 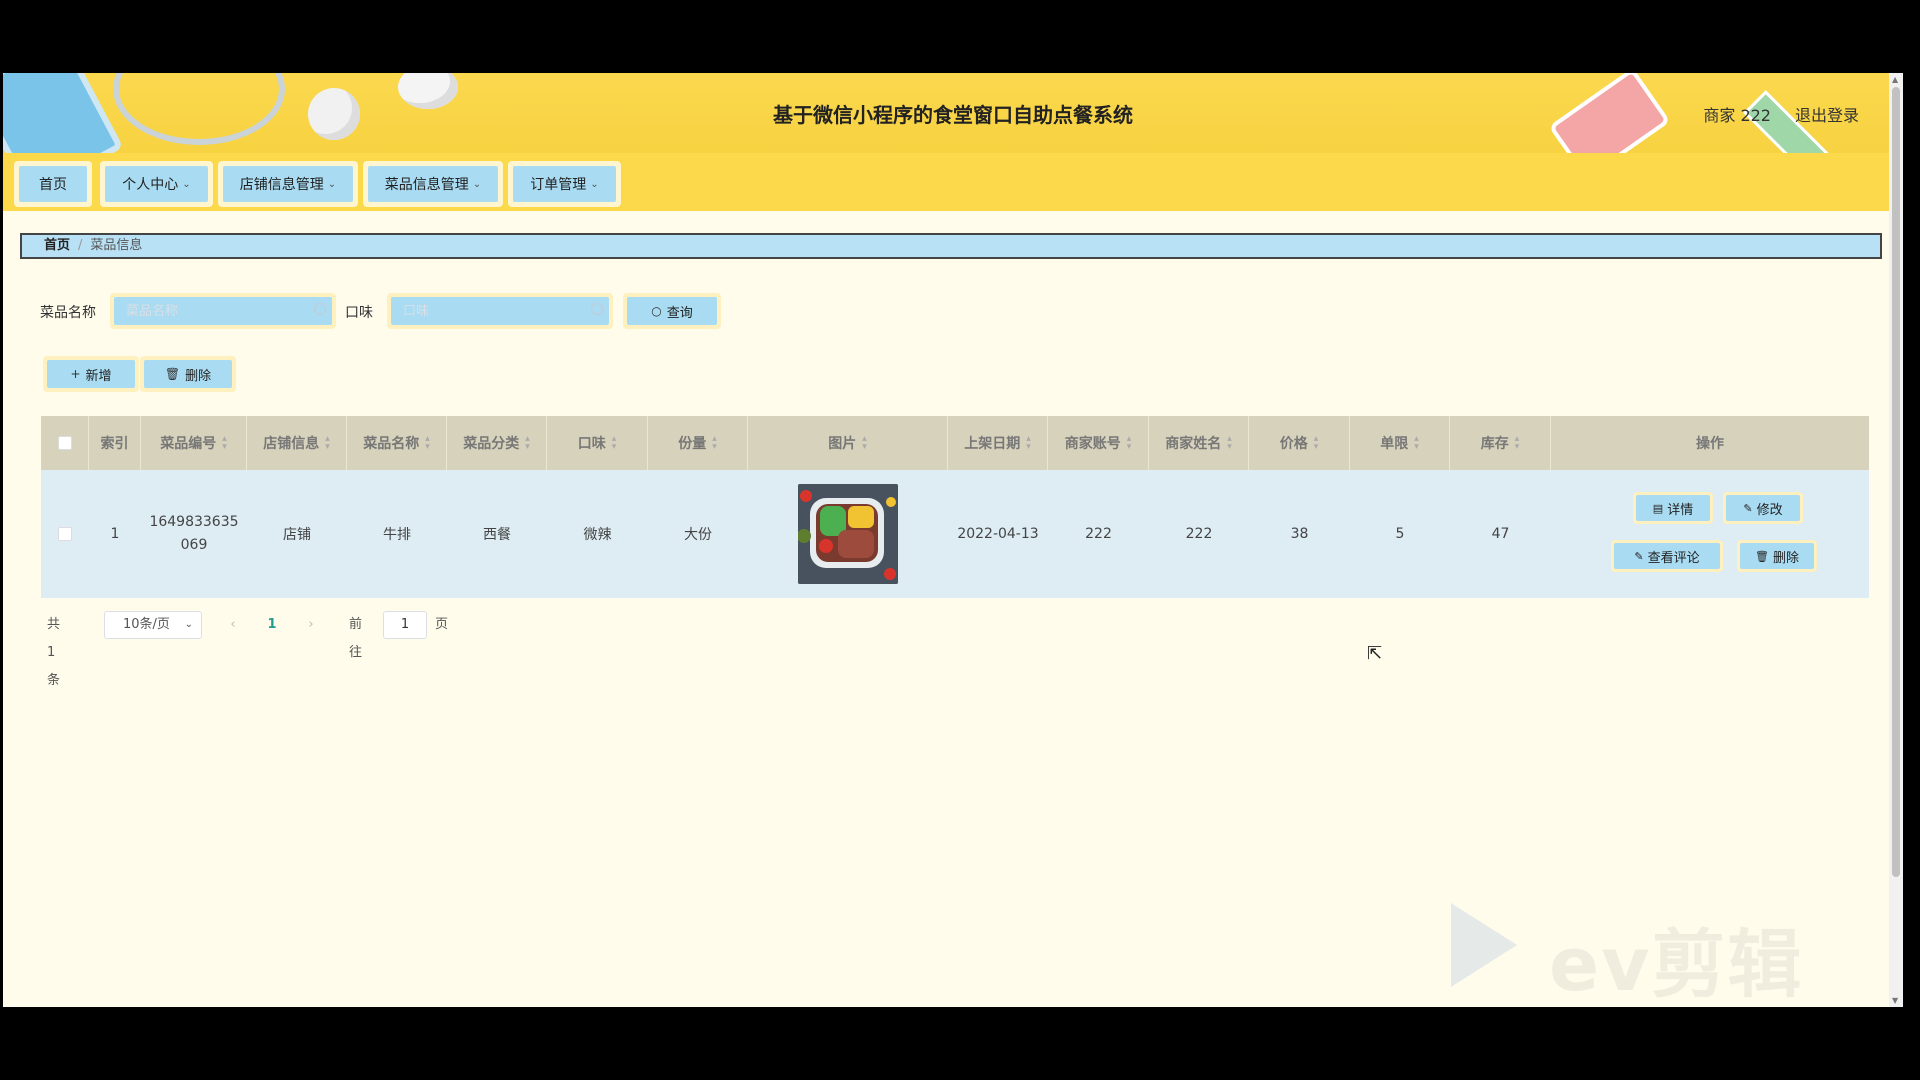 What do you see at coordinates (992, 444) in the screenshot?
I see `column-header-label: 上架日期` at bounding box center [992, 444].